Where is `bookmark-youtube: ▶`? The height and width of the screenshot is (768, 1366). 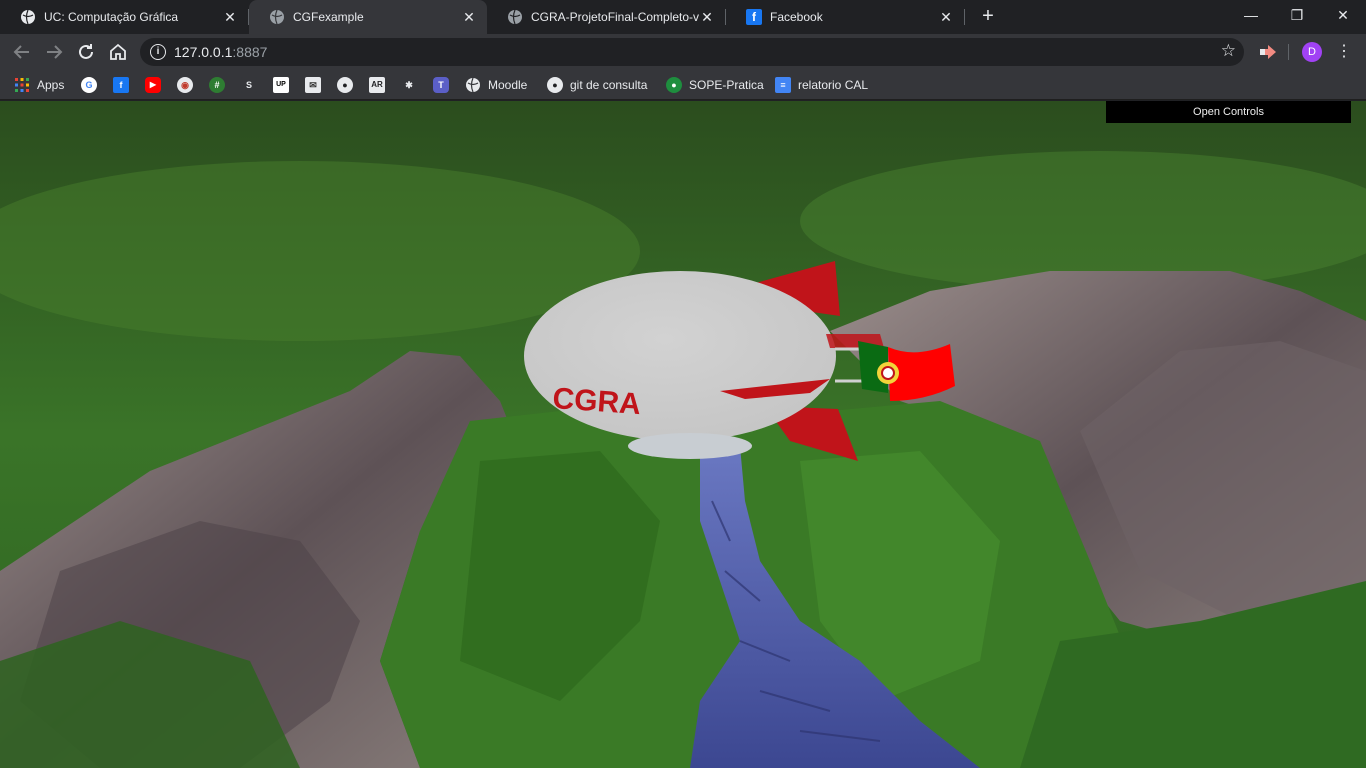
bookmark-youtube: ▶ is located at coordinates (153, 85).